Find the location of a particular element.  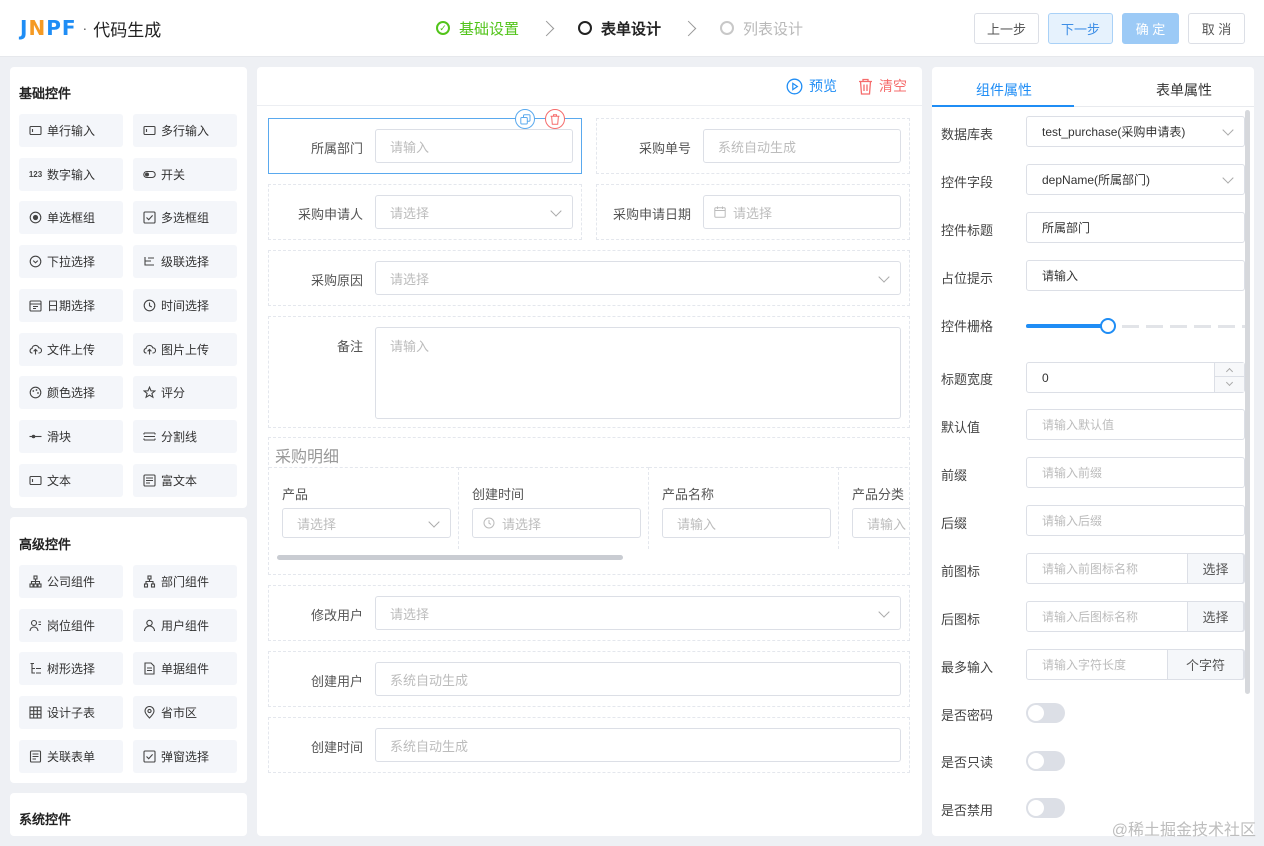

prefix-icon-input: 请输入前图标名称 选择 is located at coordinates (1135, 568).